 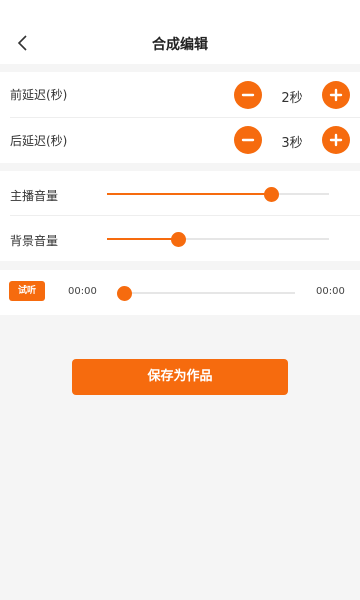 I want to click on pre-delay-label: 前延迟(秒), so click(x=39, y=95).